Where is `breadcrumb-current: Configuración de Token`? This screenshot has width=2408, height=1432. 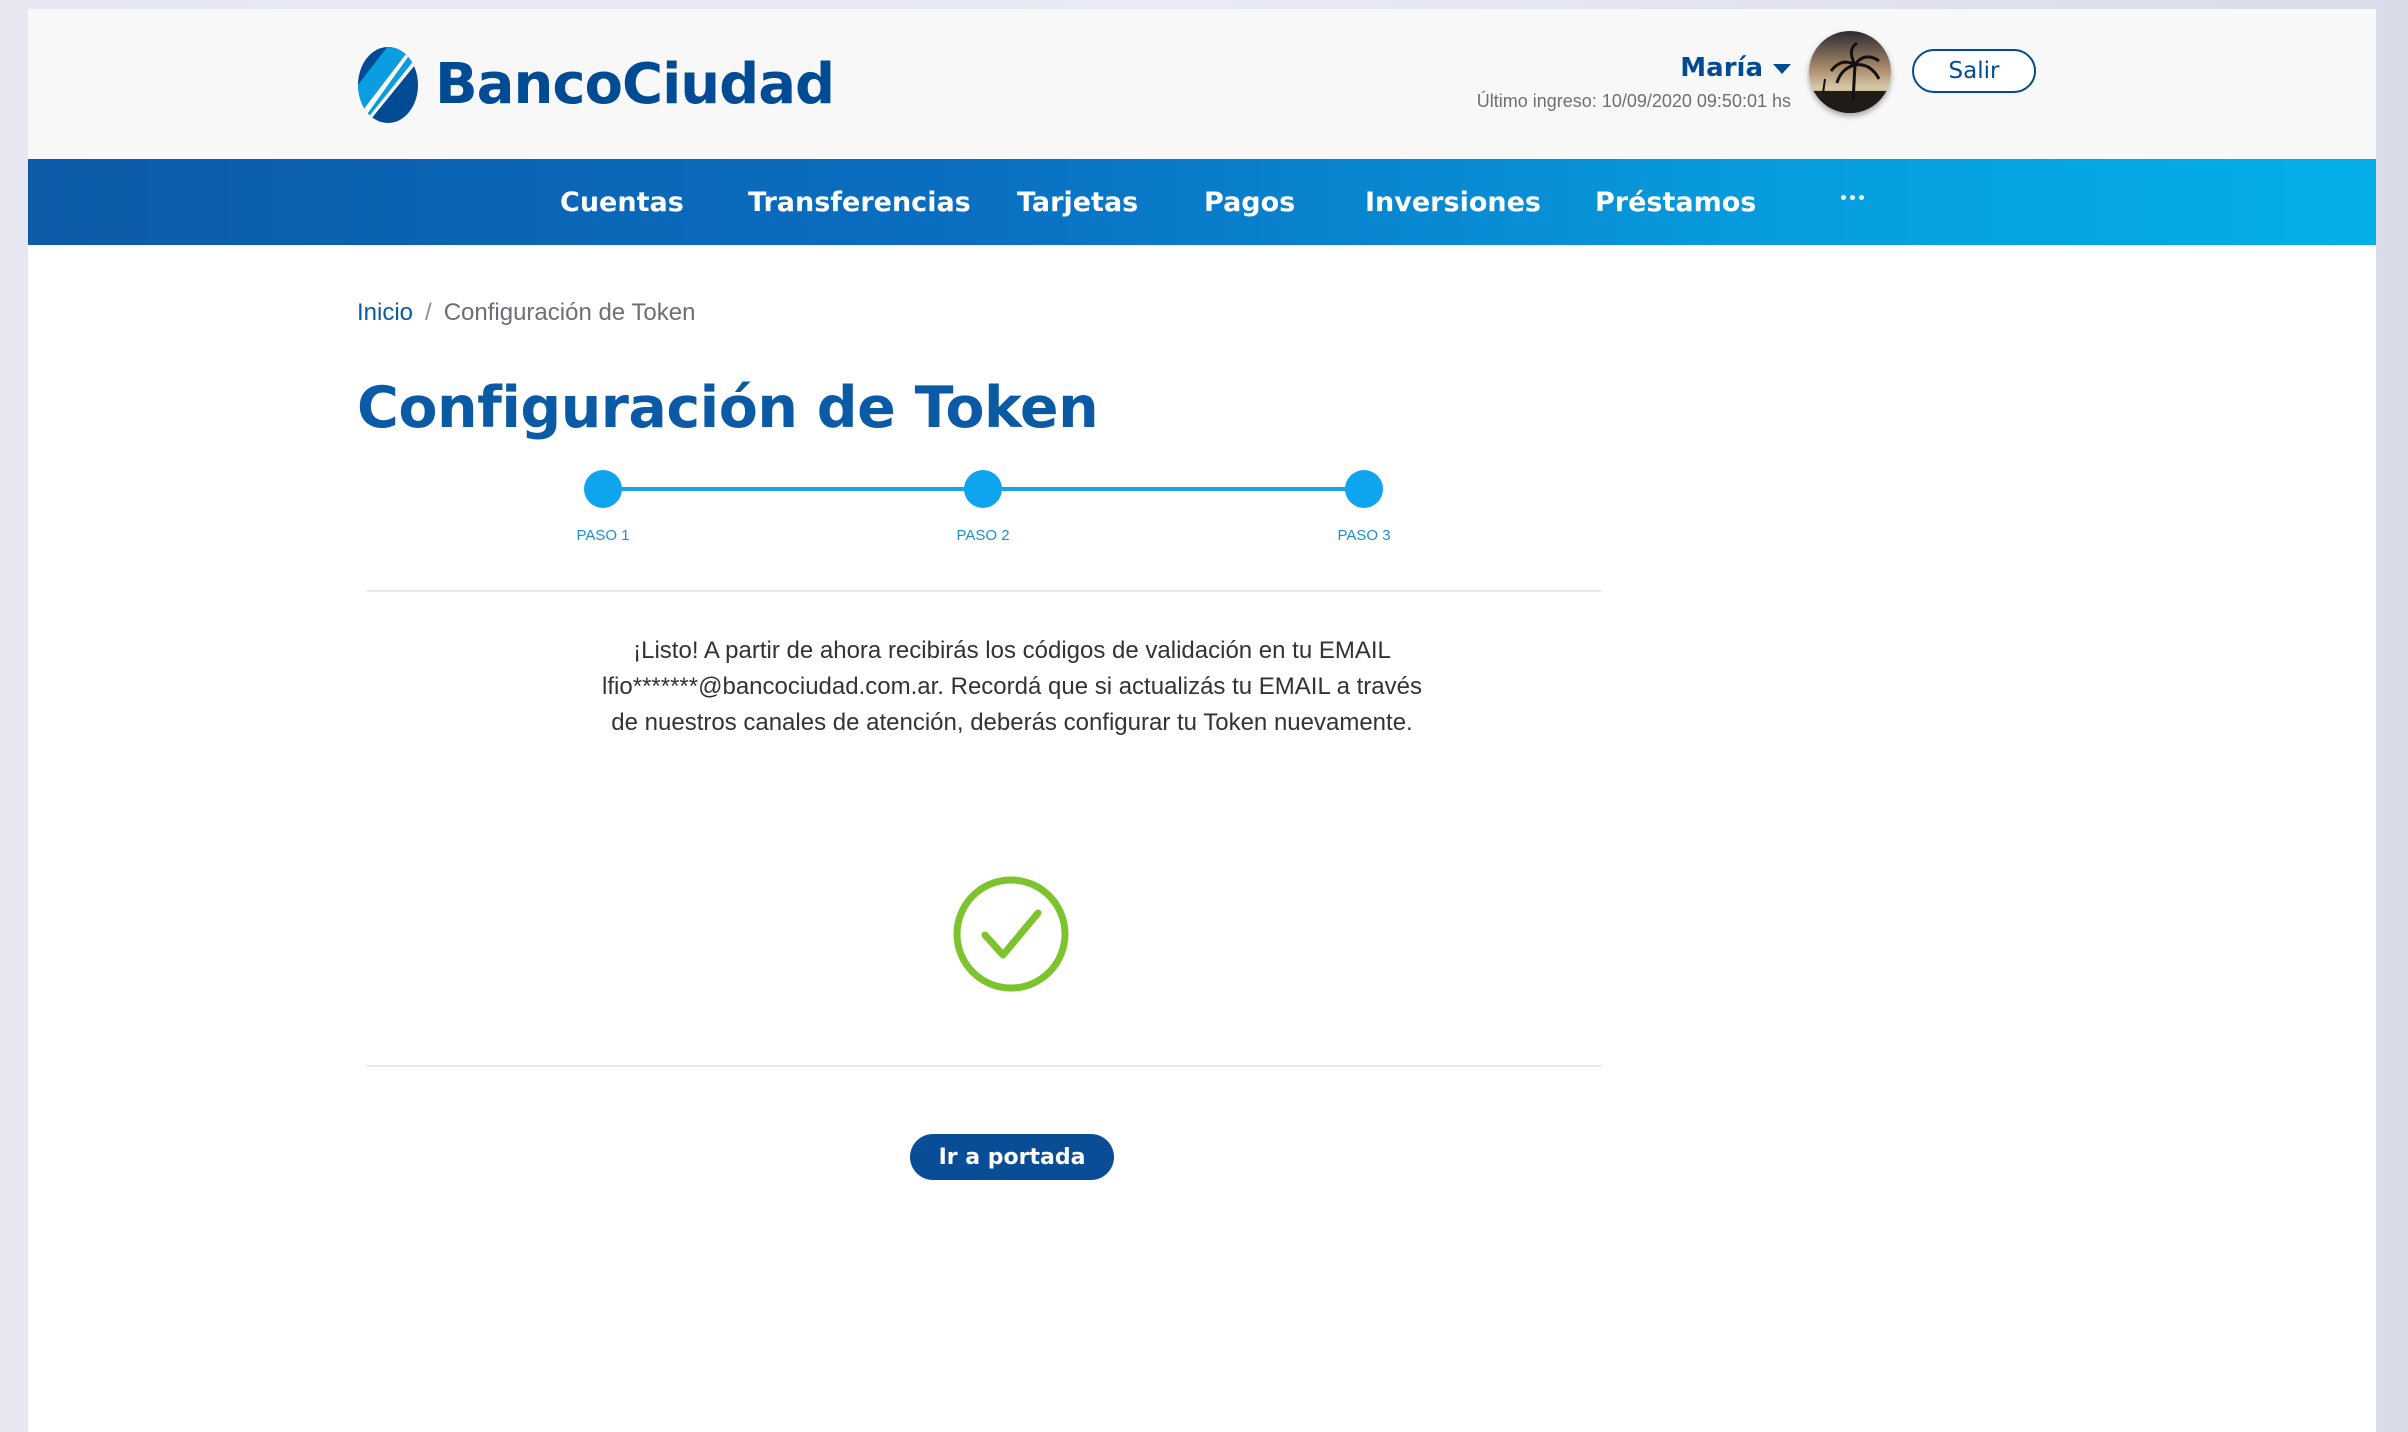 breadcrumb-current: Configuración de Token is located at coordinates (569, 312).